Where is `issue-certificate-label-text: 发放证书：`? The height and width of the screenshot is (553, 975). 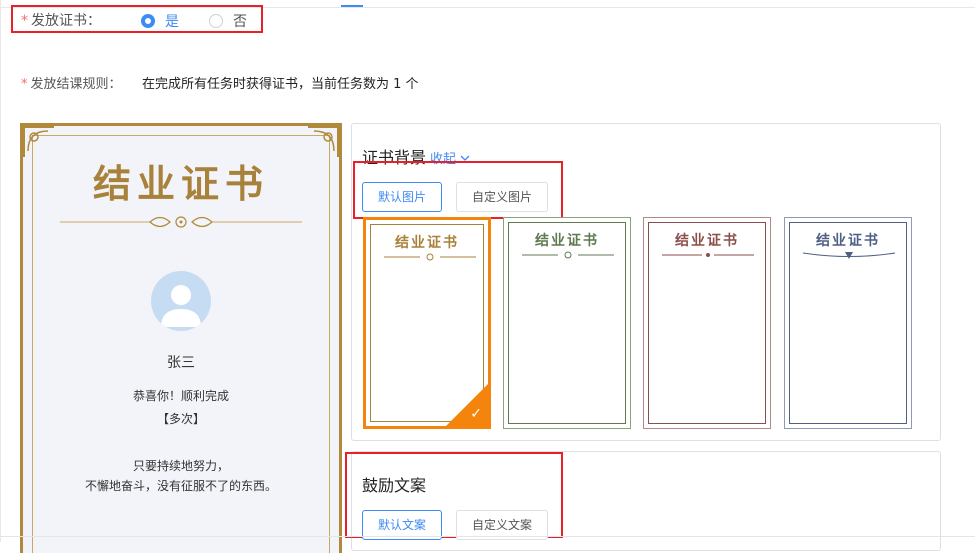
issue-certificate-label-text: 发放证书： is located at coordinates (66, 21).